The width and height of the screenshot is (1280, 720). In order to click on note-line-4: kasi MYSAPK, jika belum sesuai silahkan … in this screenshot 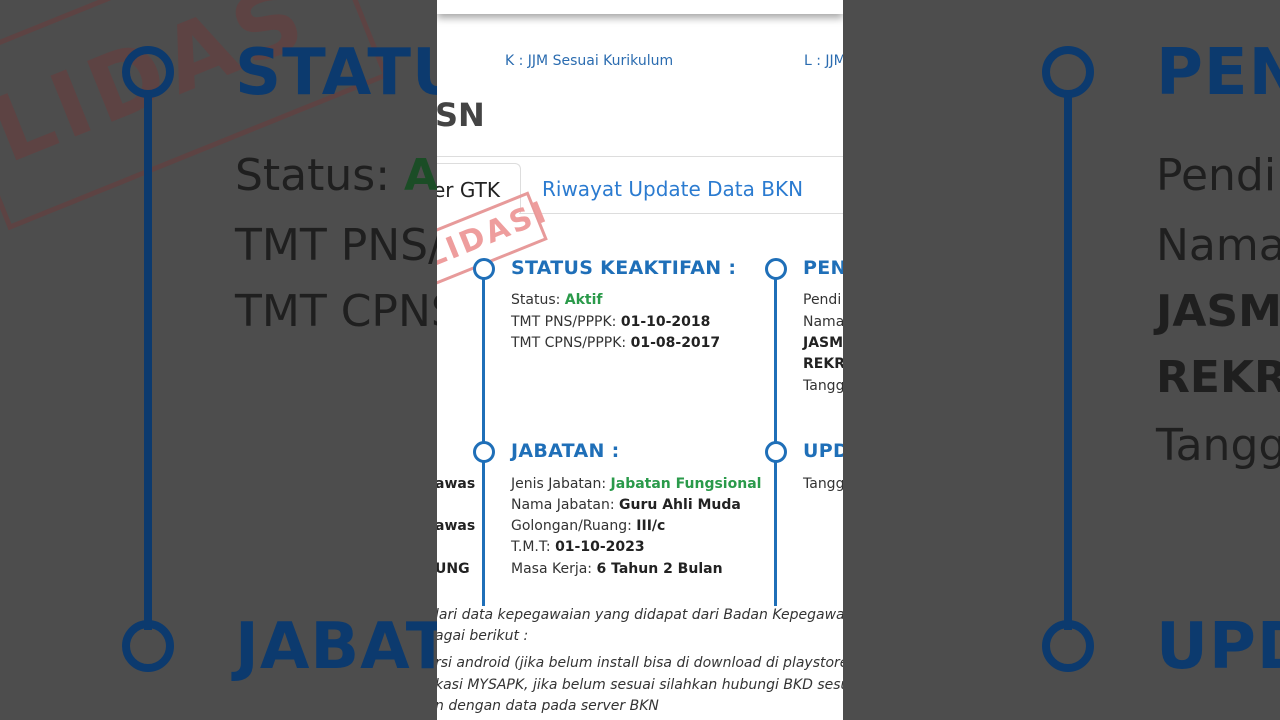, I will do `click(640, 685)`.